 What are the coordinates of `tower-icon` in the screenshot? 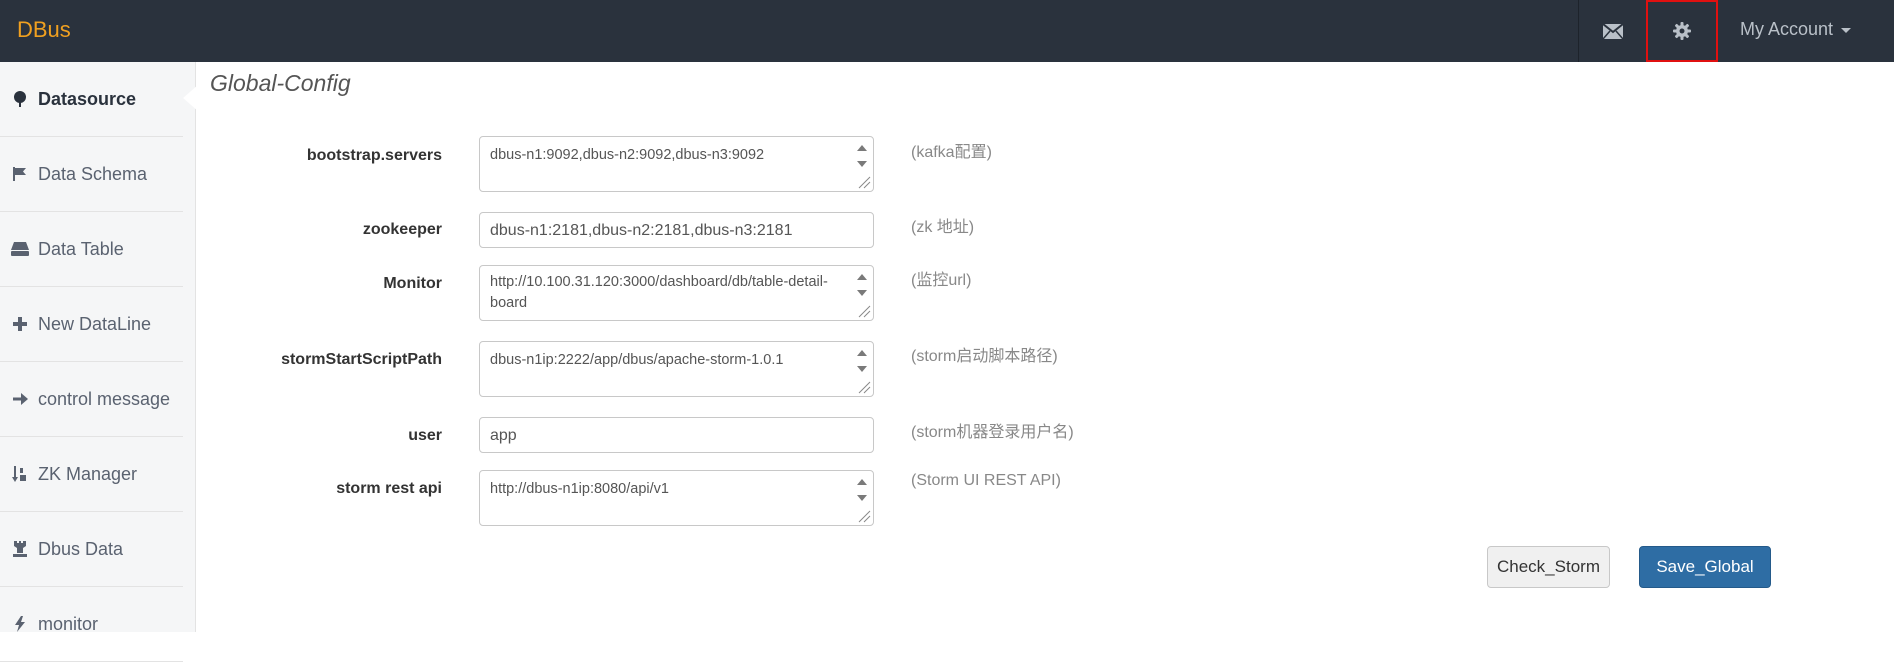 It's located at (20, 549).